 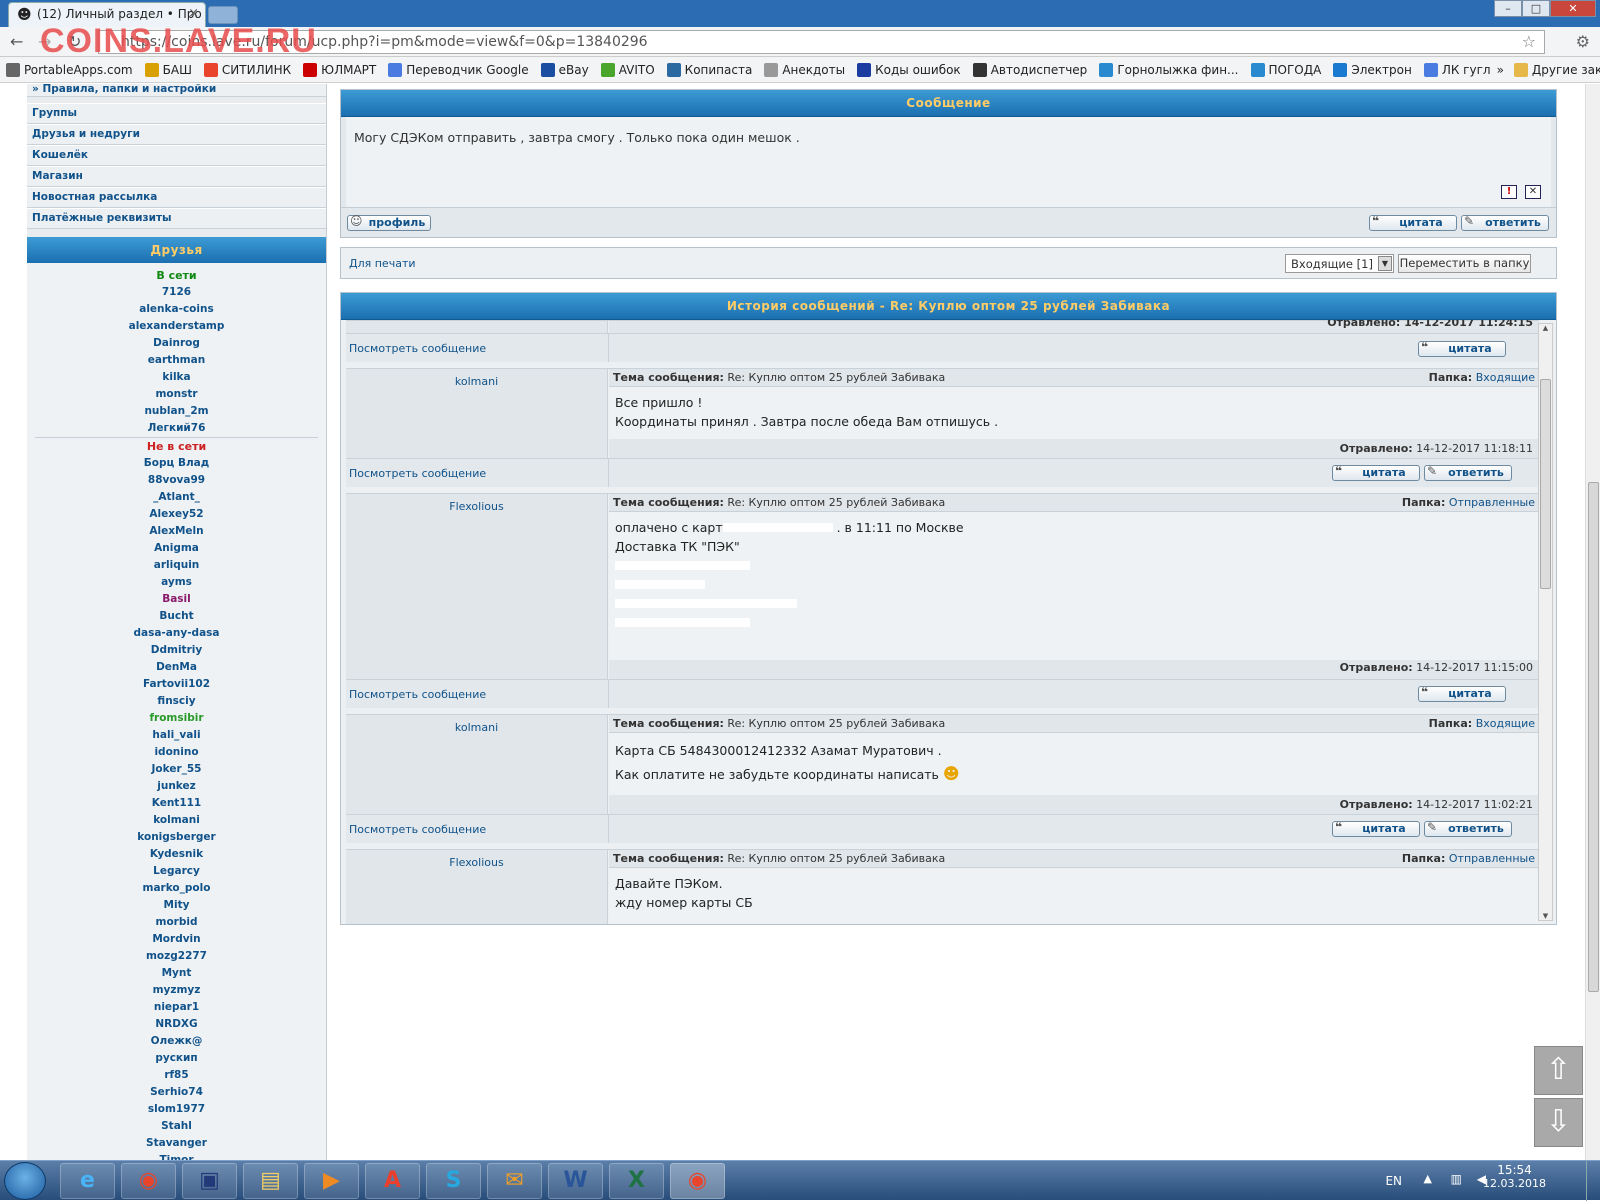 What do you see at coordinates (392, 1181) in the screenshot?
I see `acrobat-taskbar-icon: A` at bounding box center [392, 1181].